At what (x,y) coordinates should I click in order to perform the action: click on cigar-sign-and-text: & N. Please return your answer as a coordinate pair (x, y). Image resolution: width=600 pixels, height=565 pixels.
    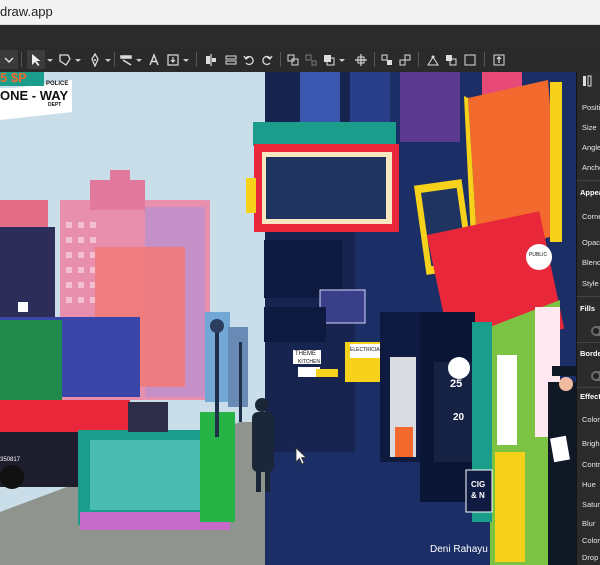
    Looking at the image, I should click on (478, 495).